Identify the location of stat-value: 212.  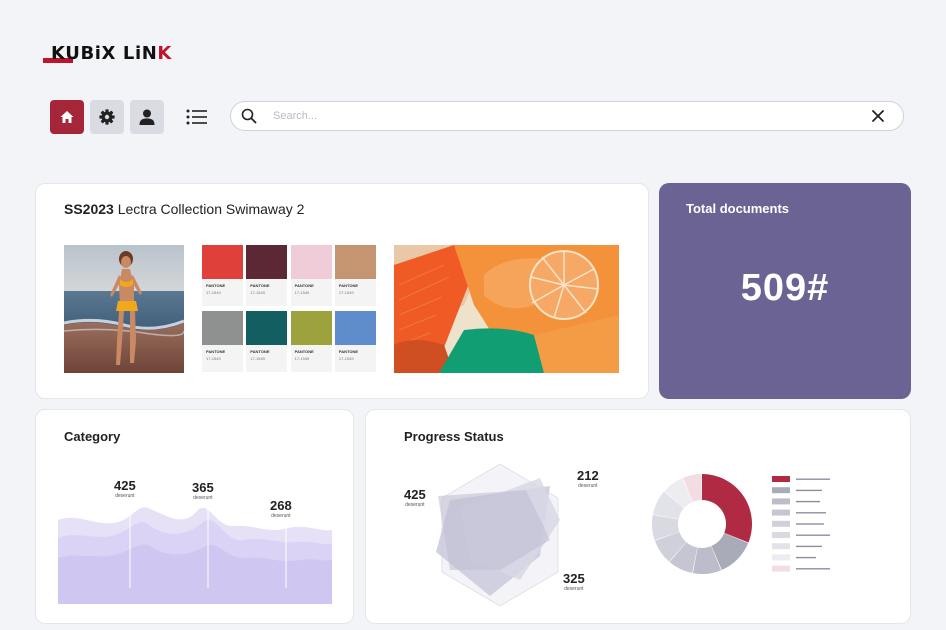
(588, 475).